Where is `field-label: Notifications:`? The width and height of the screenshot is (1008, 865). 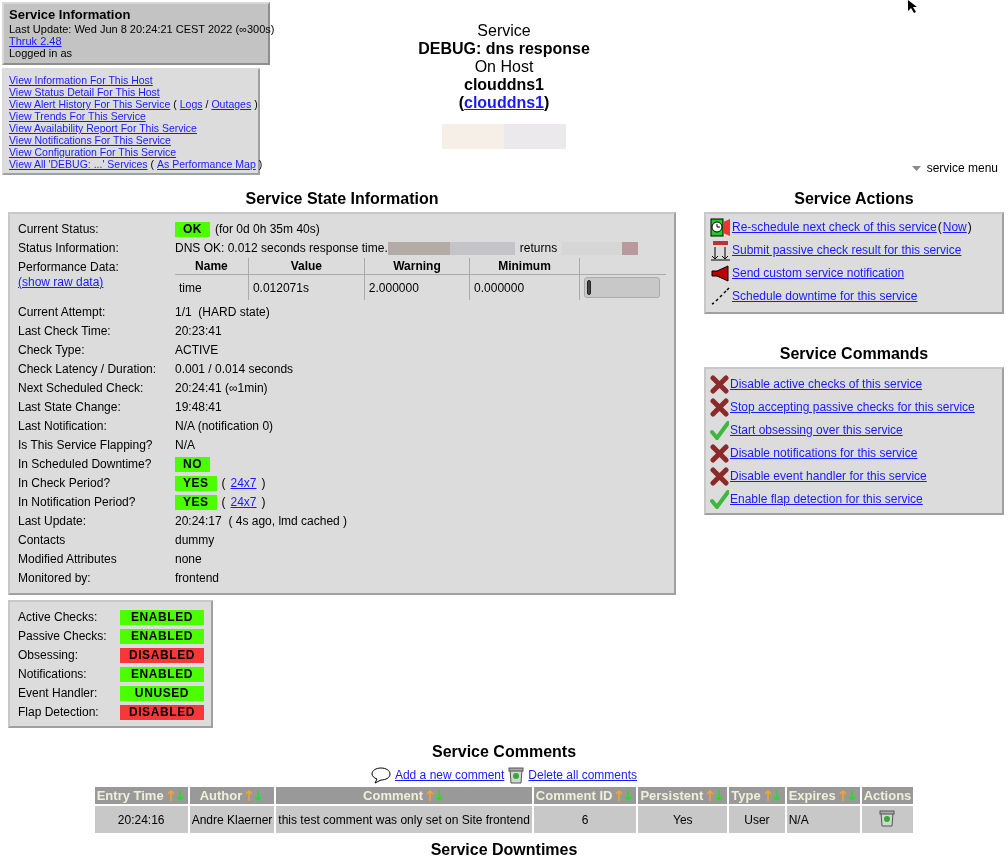 field-label: Notifications: is located at coordinates (53, 674).